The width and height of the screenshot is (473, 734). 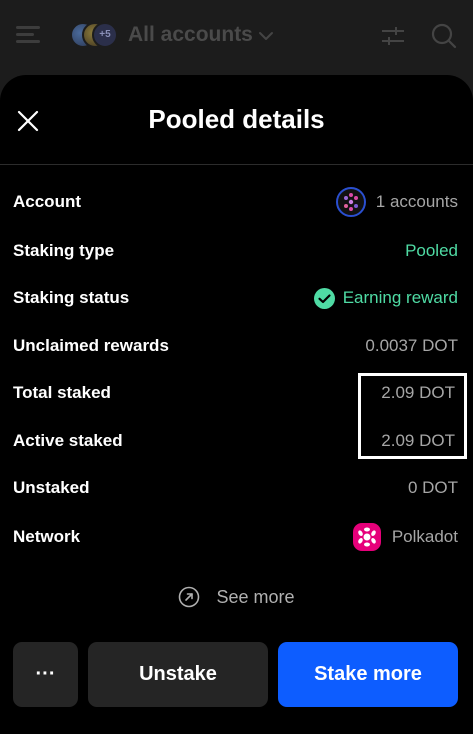 I want to click on detail-value: 0.0037 DOT, so click(x=411, y=345).